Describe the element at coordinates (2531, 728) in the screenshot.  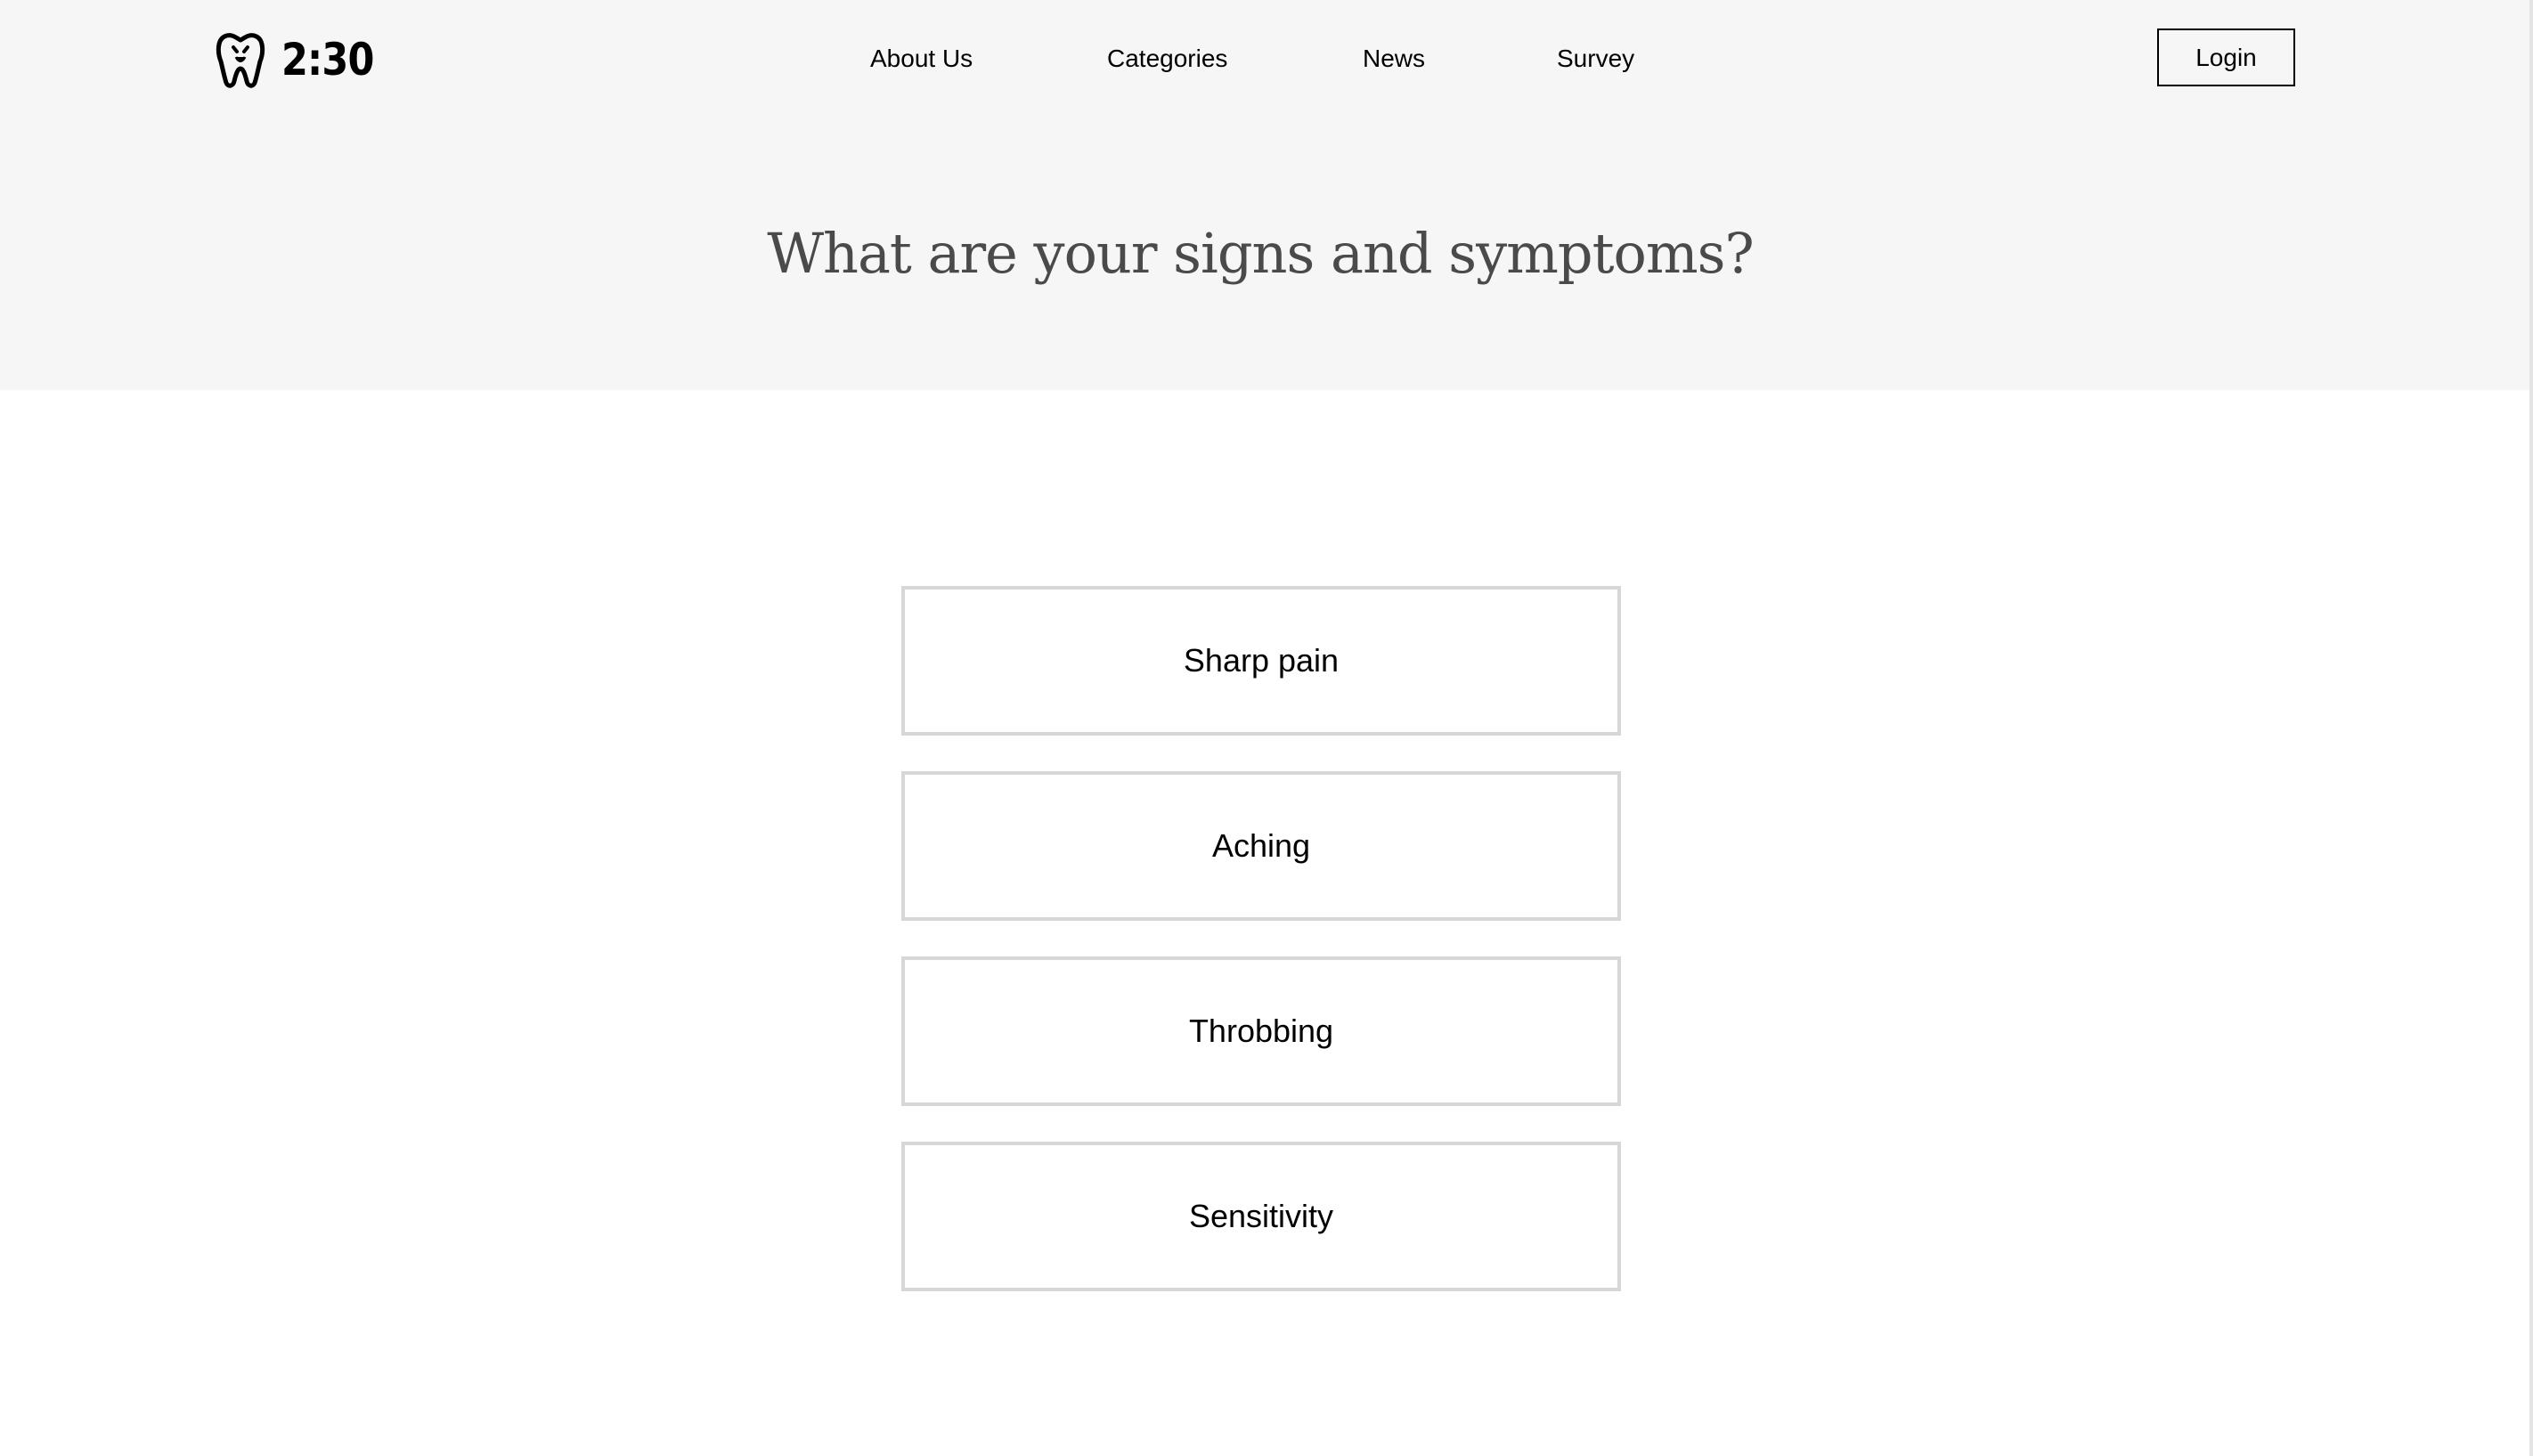
I see `window-edge` at that location.